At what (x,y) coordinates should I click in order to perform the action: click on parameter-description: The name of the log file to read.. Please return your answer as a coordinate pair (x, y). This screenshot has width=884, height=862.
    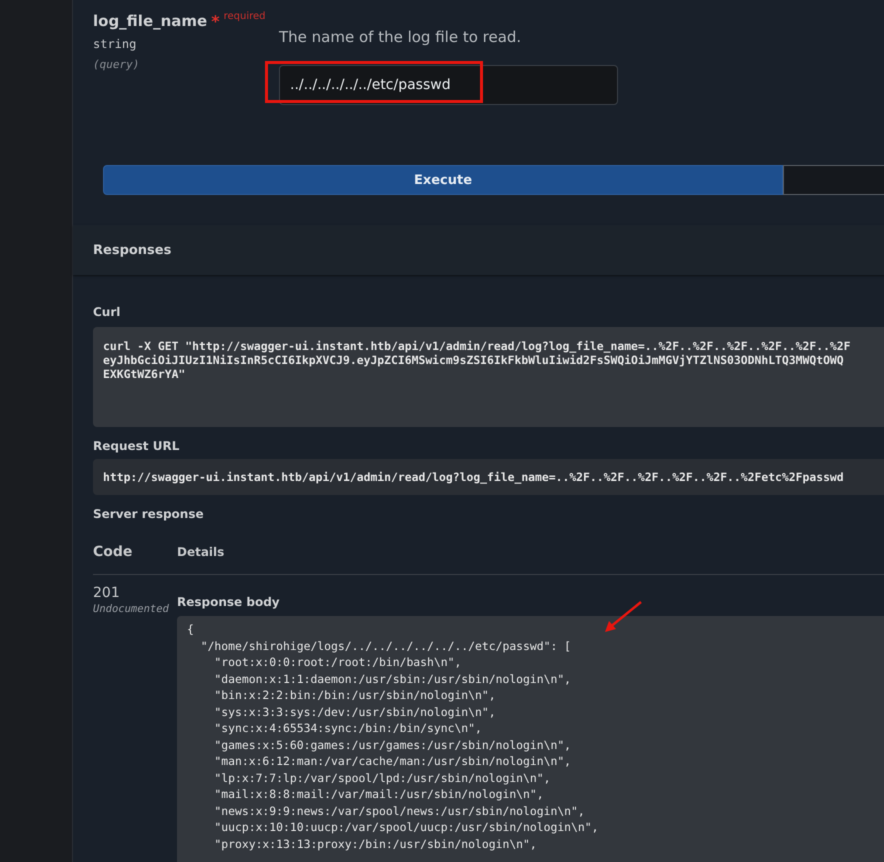
    Looking at the image, I should click on (400, 37).